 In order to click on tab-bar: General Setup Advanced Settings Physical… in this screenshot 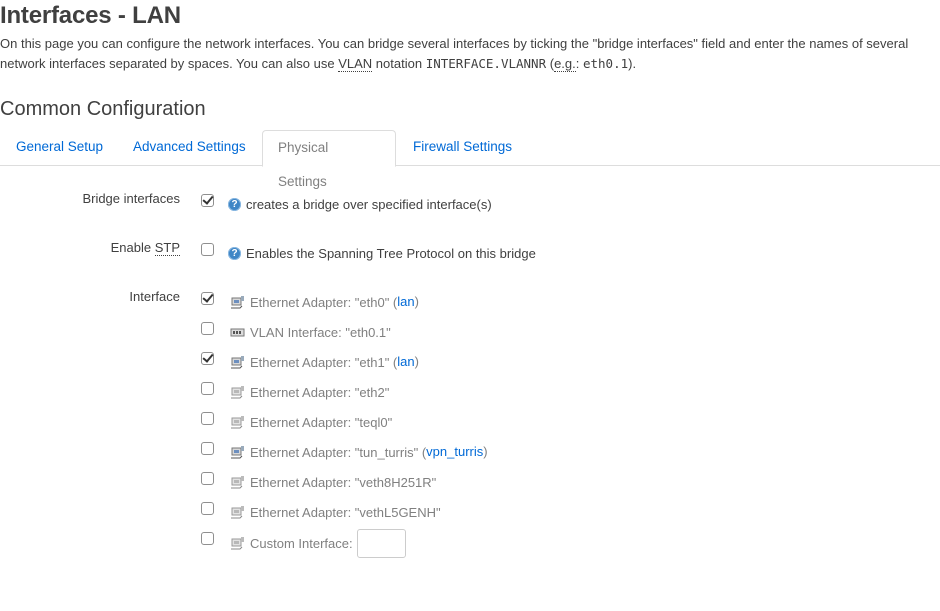, I will do `click(470, 159)`.